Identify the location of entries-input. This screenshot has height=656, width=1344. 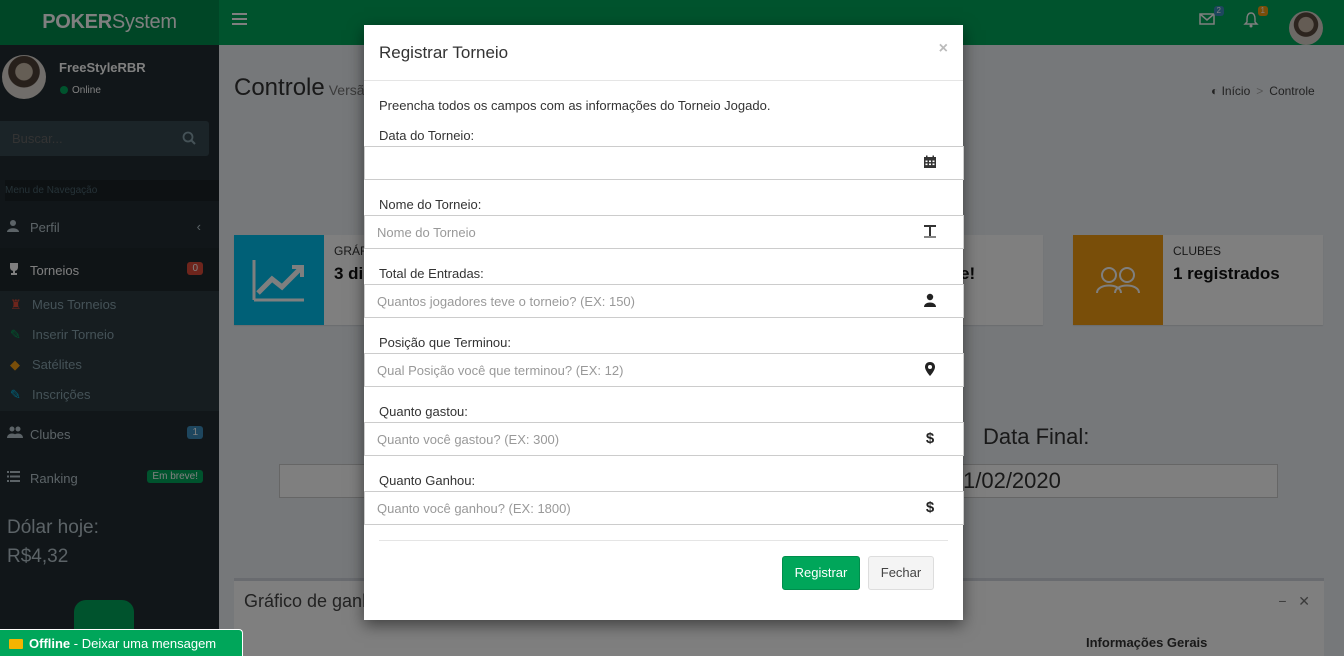
(635, 301).